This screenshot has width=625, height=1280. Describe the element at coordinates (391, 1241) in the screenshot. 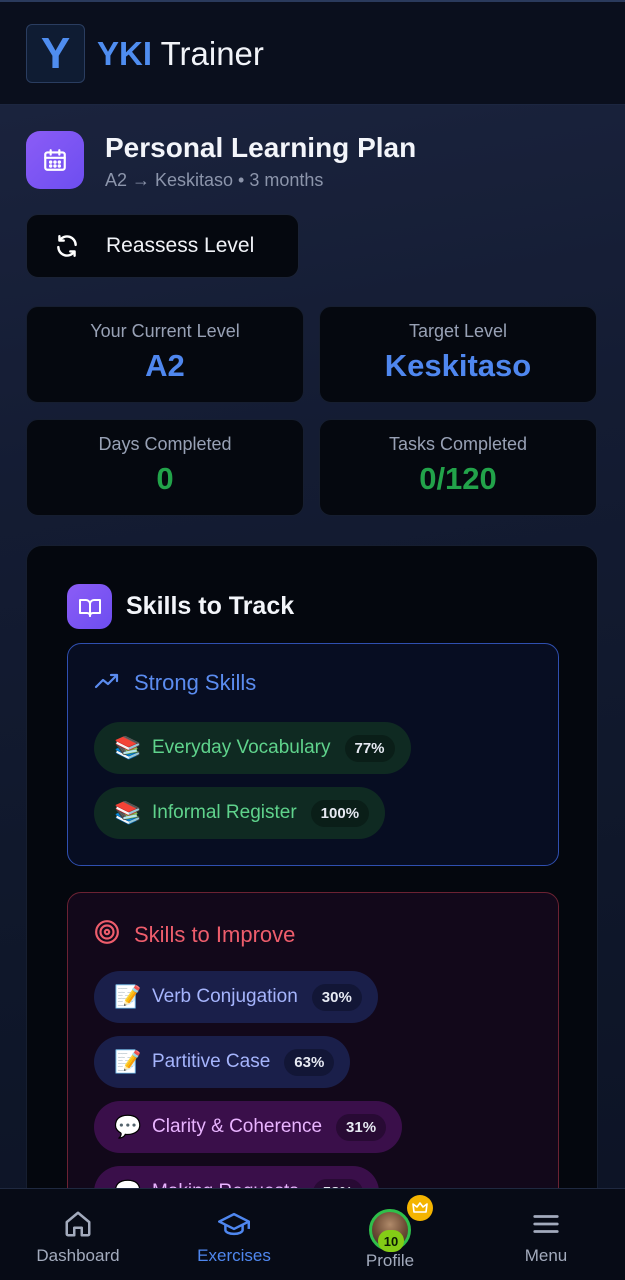

I see `level-badge: 10` at that location.